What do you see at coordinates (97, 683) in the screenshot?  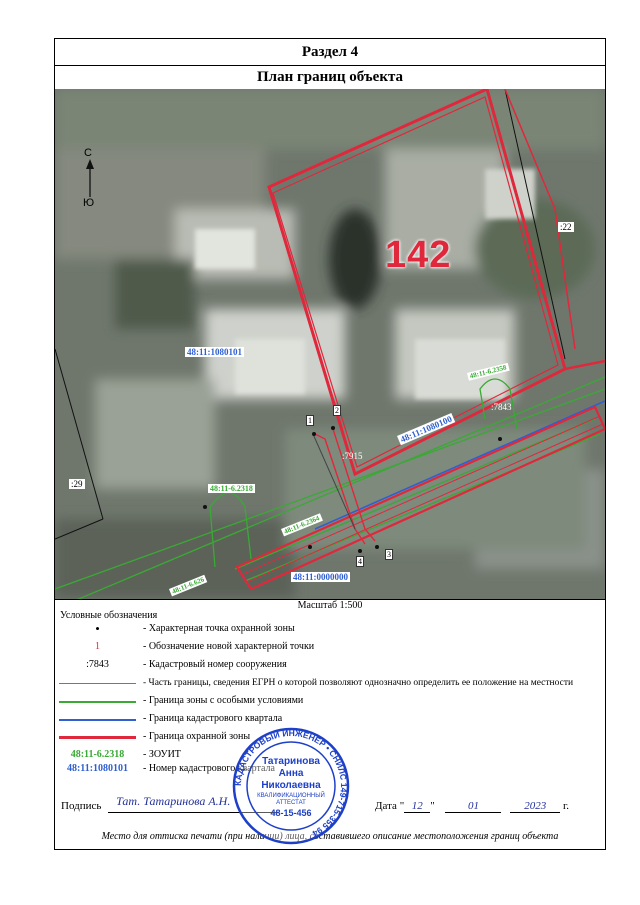 I see `legend-egrn-line` at bounding box center [97, 683].